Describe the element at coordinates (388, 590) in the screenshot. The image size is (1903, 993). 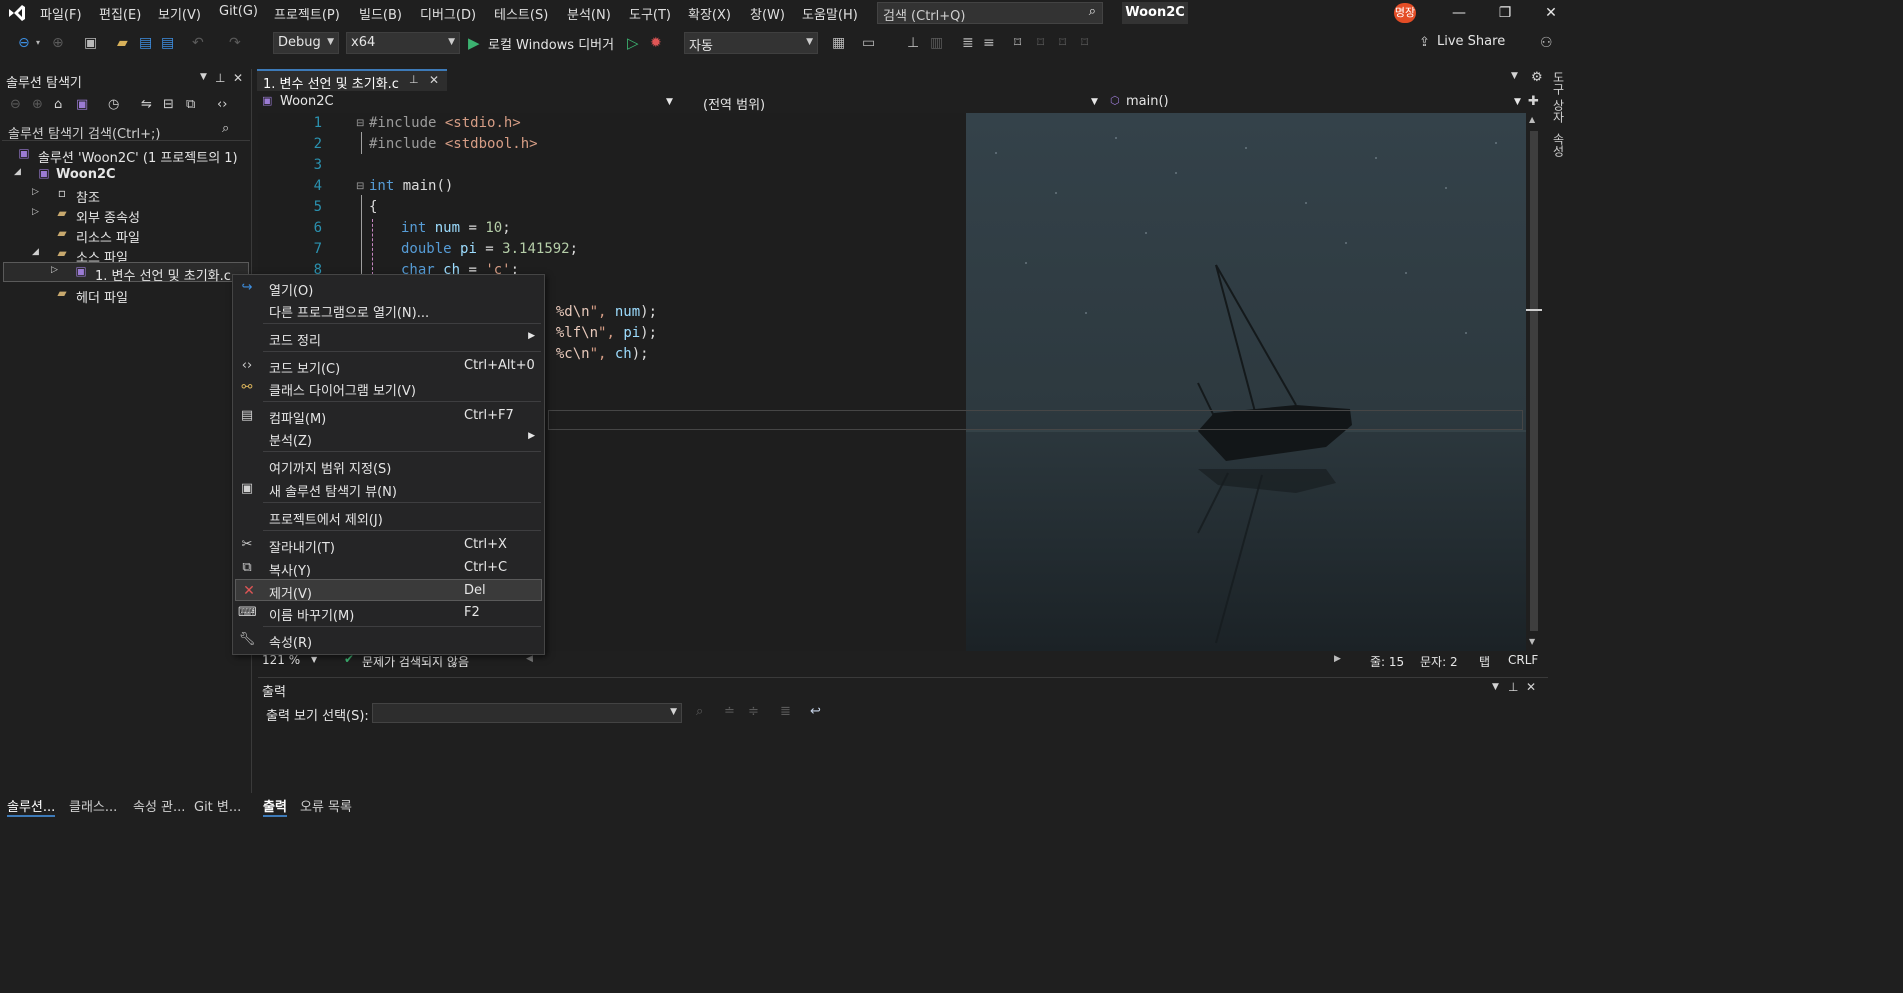
I see `menu-item-remove: ✕ 제거(V) Del` at that location.